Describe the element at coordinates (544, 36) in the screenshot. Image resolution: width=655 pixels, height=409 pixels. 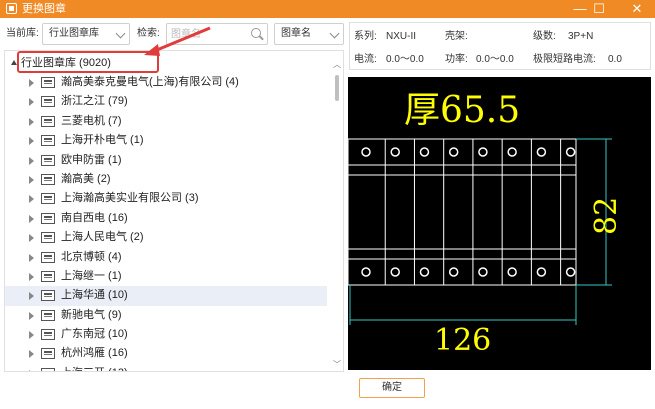
I see `poles-label: 级数:` at that location.